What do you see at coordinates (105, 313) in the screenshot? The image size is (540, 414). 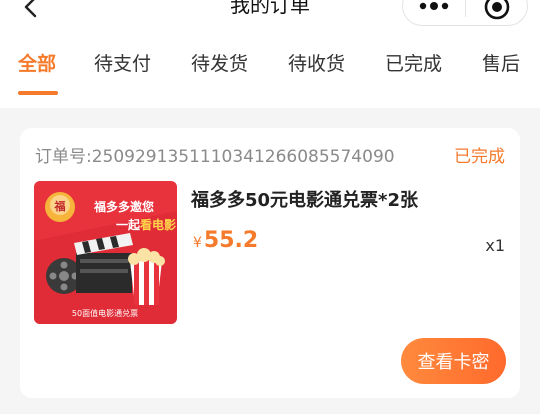 I see `thumbnail-footer: 50面值电影通兑票` at bounding box center [105, 313].